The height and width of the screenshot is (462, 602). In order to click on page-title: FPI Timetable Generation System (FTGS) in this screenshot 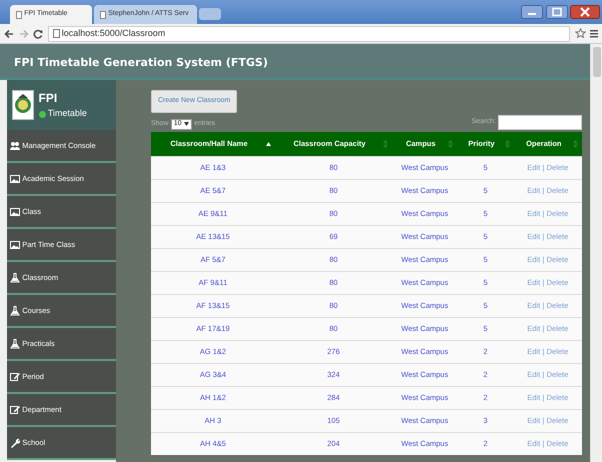, I will do `click(295, 62)`.